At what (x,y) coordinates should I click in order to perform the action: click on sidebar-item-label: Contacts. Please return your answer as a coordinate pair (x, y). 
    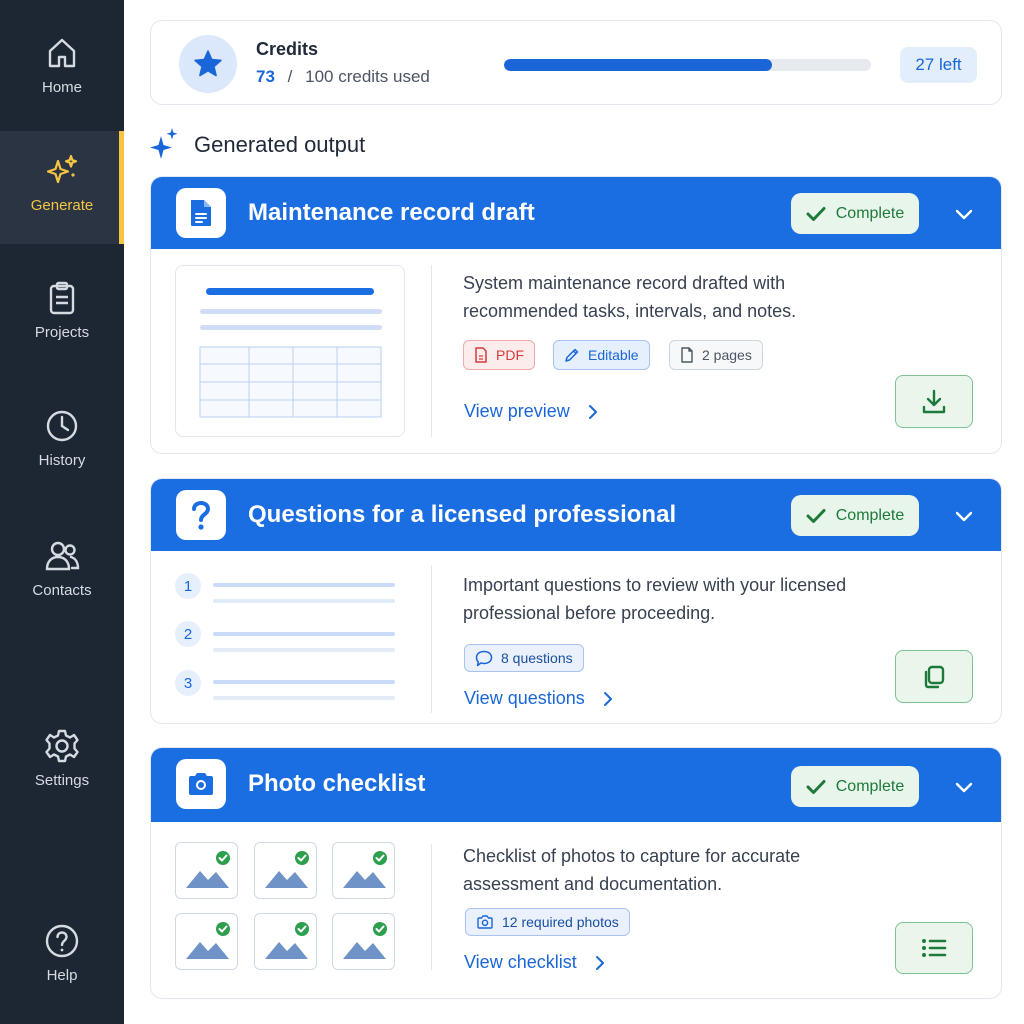
    Looking at the image, I should click on (62, 590).